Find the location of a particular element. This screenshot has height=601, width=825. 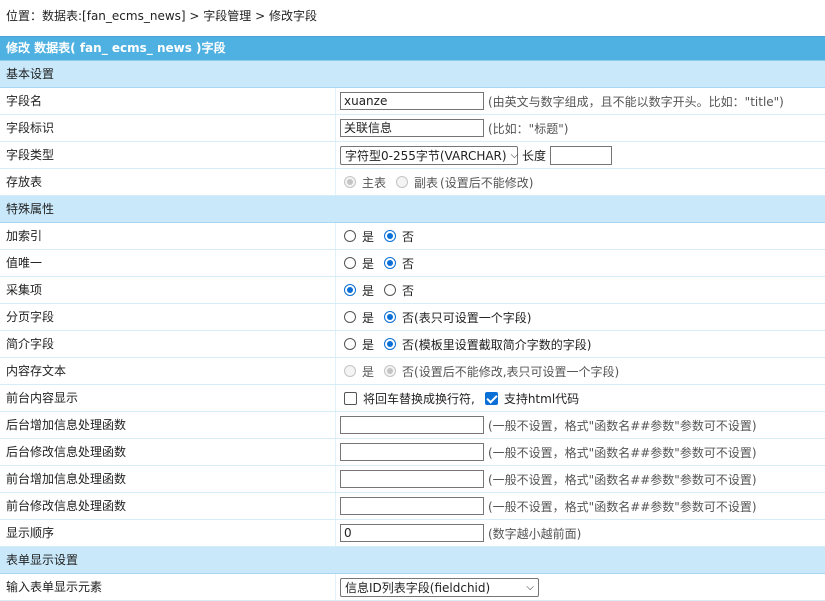

row-add-index: 加索引 是 否 is located at coordinates (412, 236).